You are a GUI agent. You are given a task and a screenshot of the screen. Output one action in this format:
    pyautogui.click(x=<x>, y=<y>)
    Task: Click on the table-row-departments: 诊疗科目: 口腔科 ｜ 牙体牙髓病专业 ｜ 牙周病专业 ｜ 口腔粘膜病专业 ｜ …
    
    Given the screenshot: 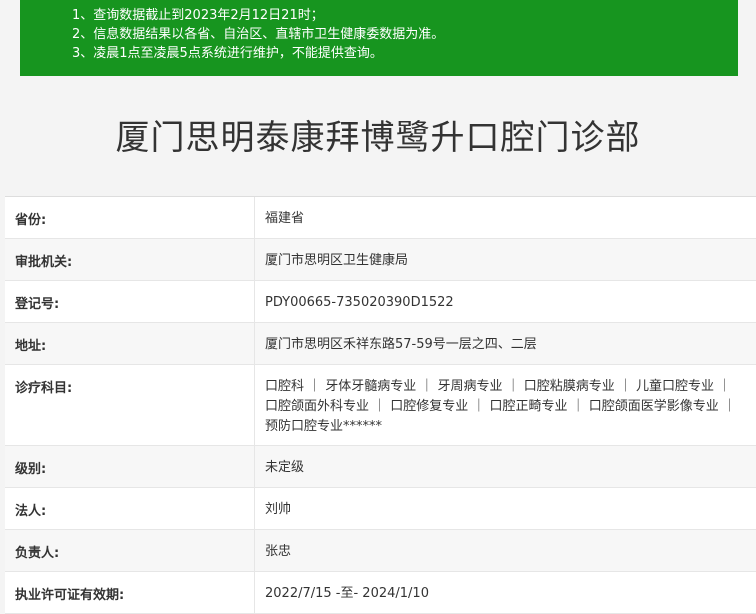 What is the action you would take?
    pyautogui.click(x=380, y=405)
    